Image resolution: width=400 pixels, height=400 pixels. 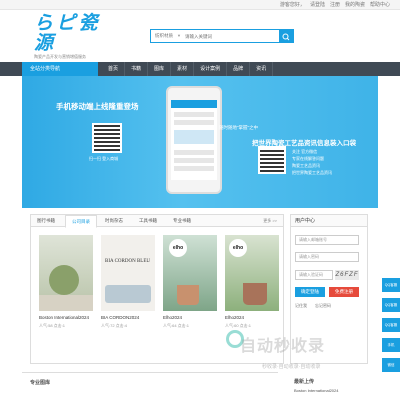 What do you see at coordinates (344, 292) in the screenshot?
I see `register-button: 免费注册` at bounding box center [344, 292].